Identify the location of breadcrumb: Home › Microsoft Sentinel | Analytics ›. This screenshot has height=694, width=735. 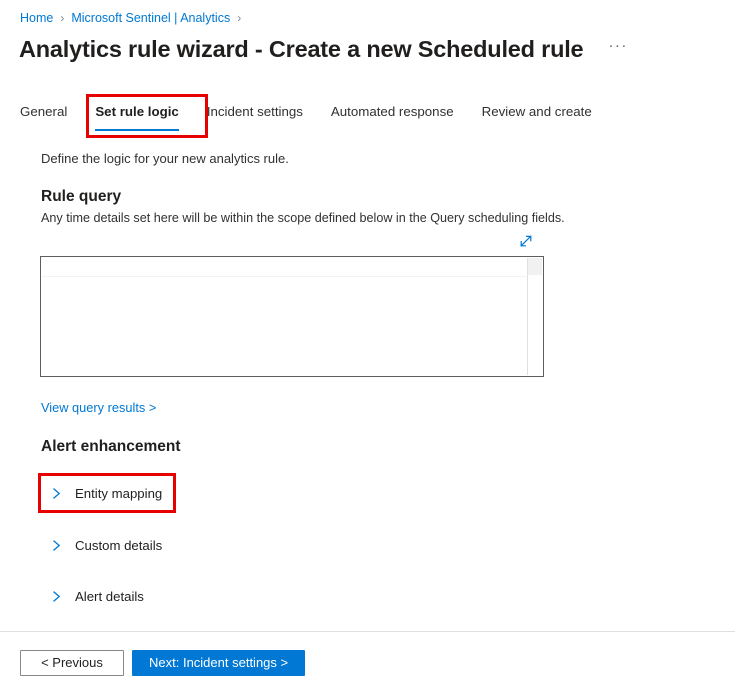
(134, 18).